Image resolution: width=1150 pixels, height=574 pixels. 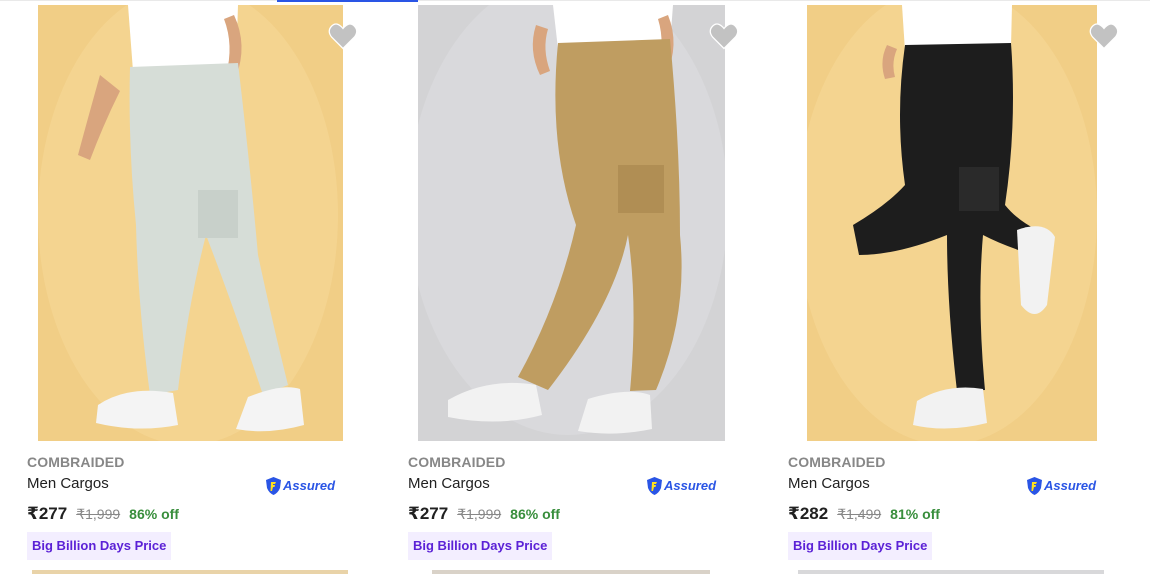 What do you see at coordinates (808, 513) in the screenshot?
I see `selling-price: ₹282` at bounding box center [808, 513].